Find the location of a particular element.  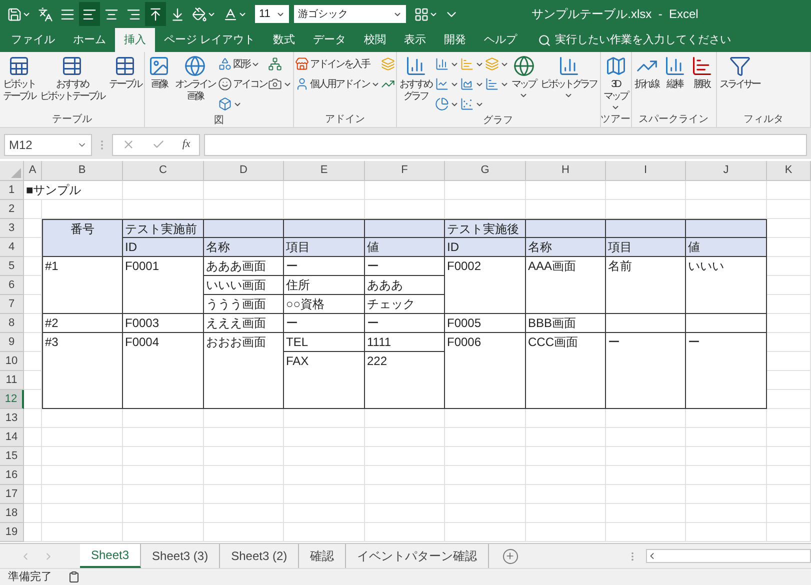

horizontal-scrollbar is located at coordinates (728, 556).